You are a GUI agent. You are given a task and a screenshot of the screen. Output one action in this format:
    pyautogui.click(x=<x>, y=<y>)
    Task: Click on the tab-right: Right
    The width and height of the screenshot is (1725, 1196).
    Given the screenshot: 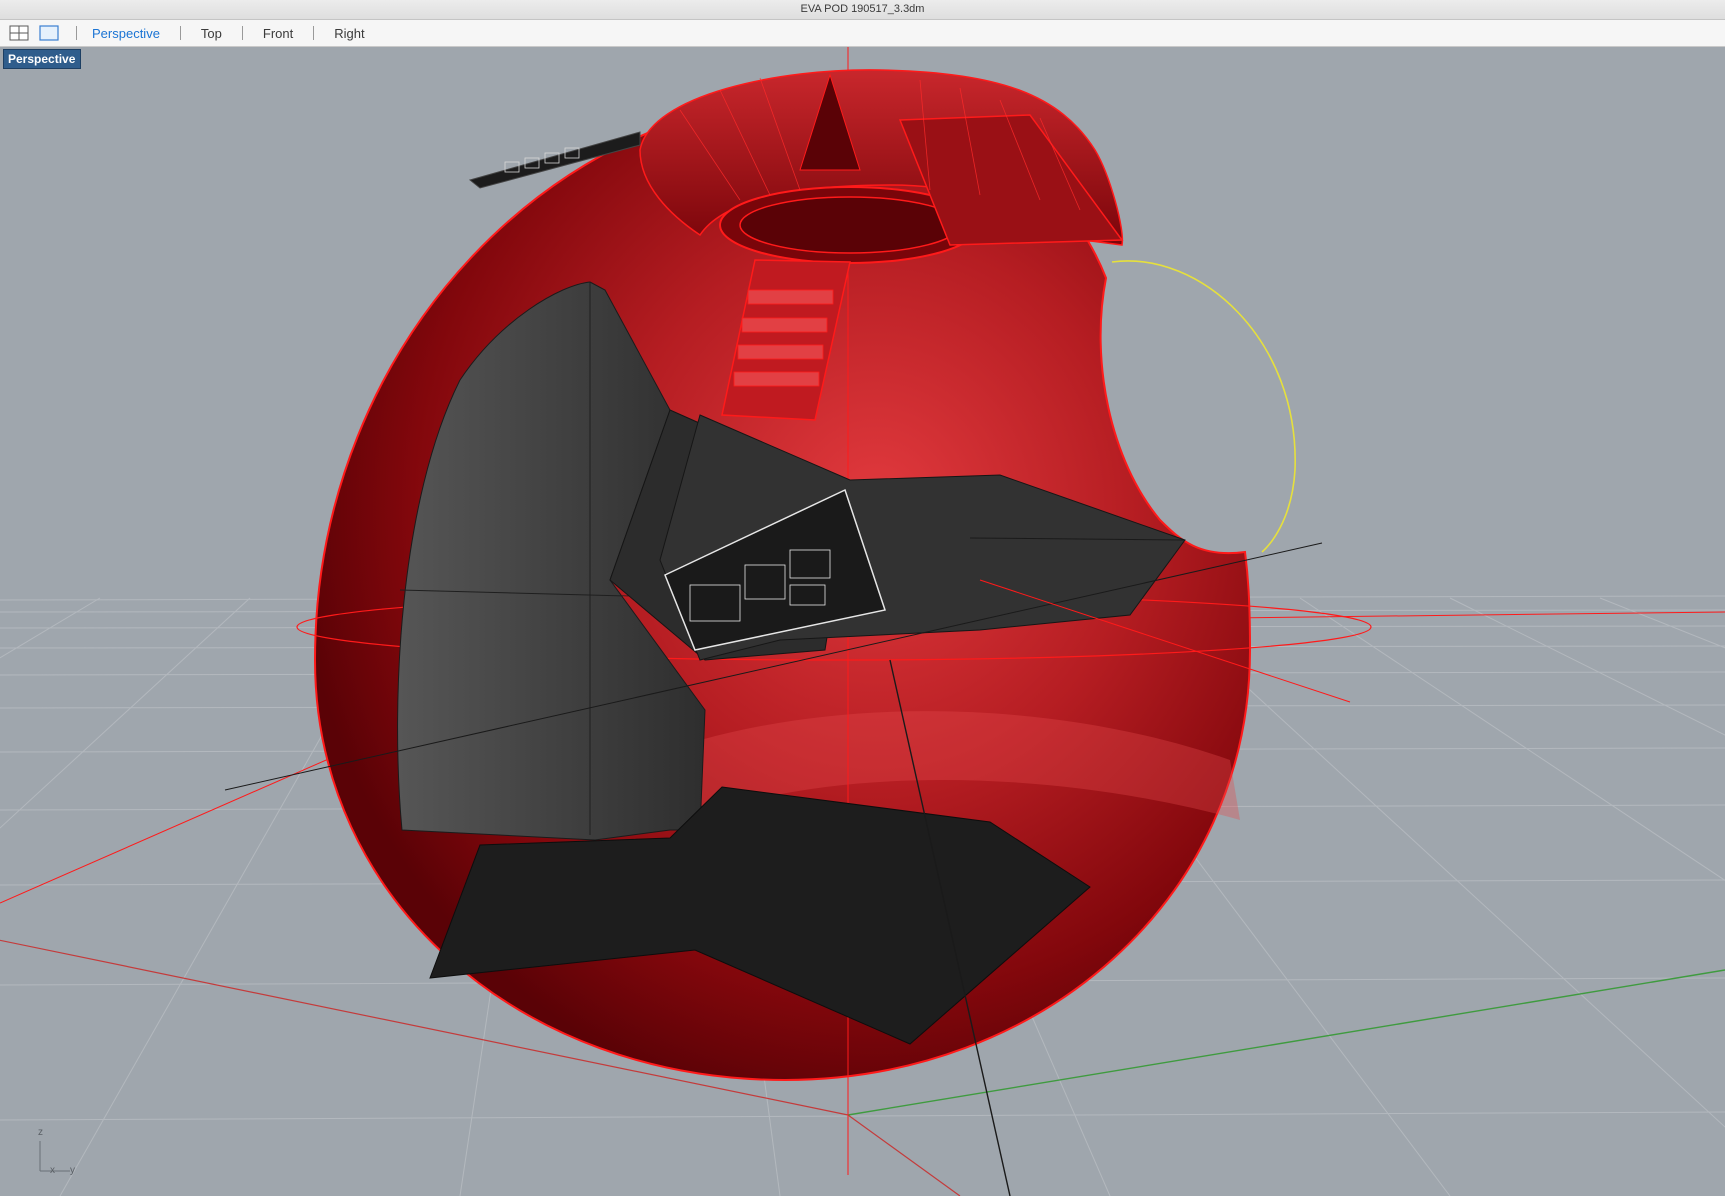 What is the action you would take?
    pyautogui.click(x=349, y=33)
    